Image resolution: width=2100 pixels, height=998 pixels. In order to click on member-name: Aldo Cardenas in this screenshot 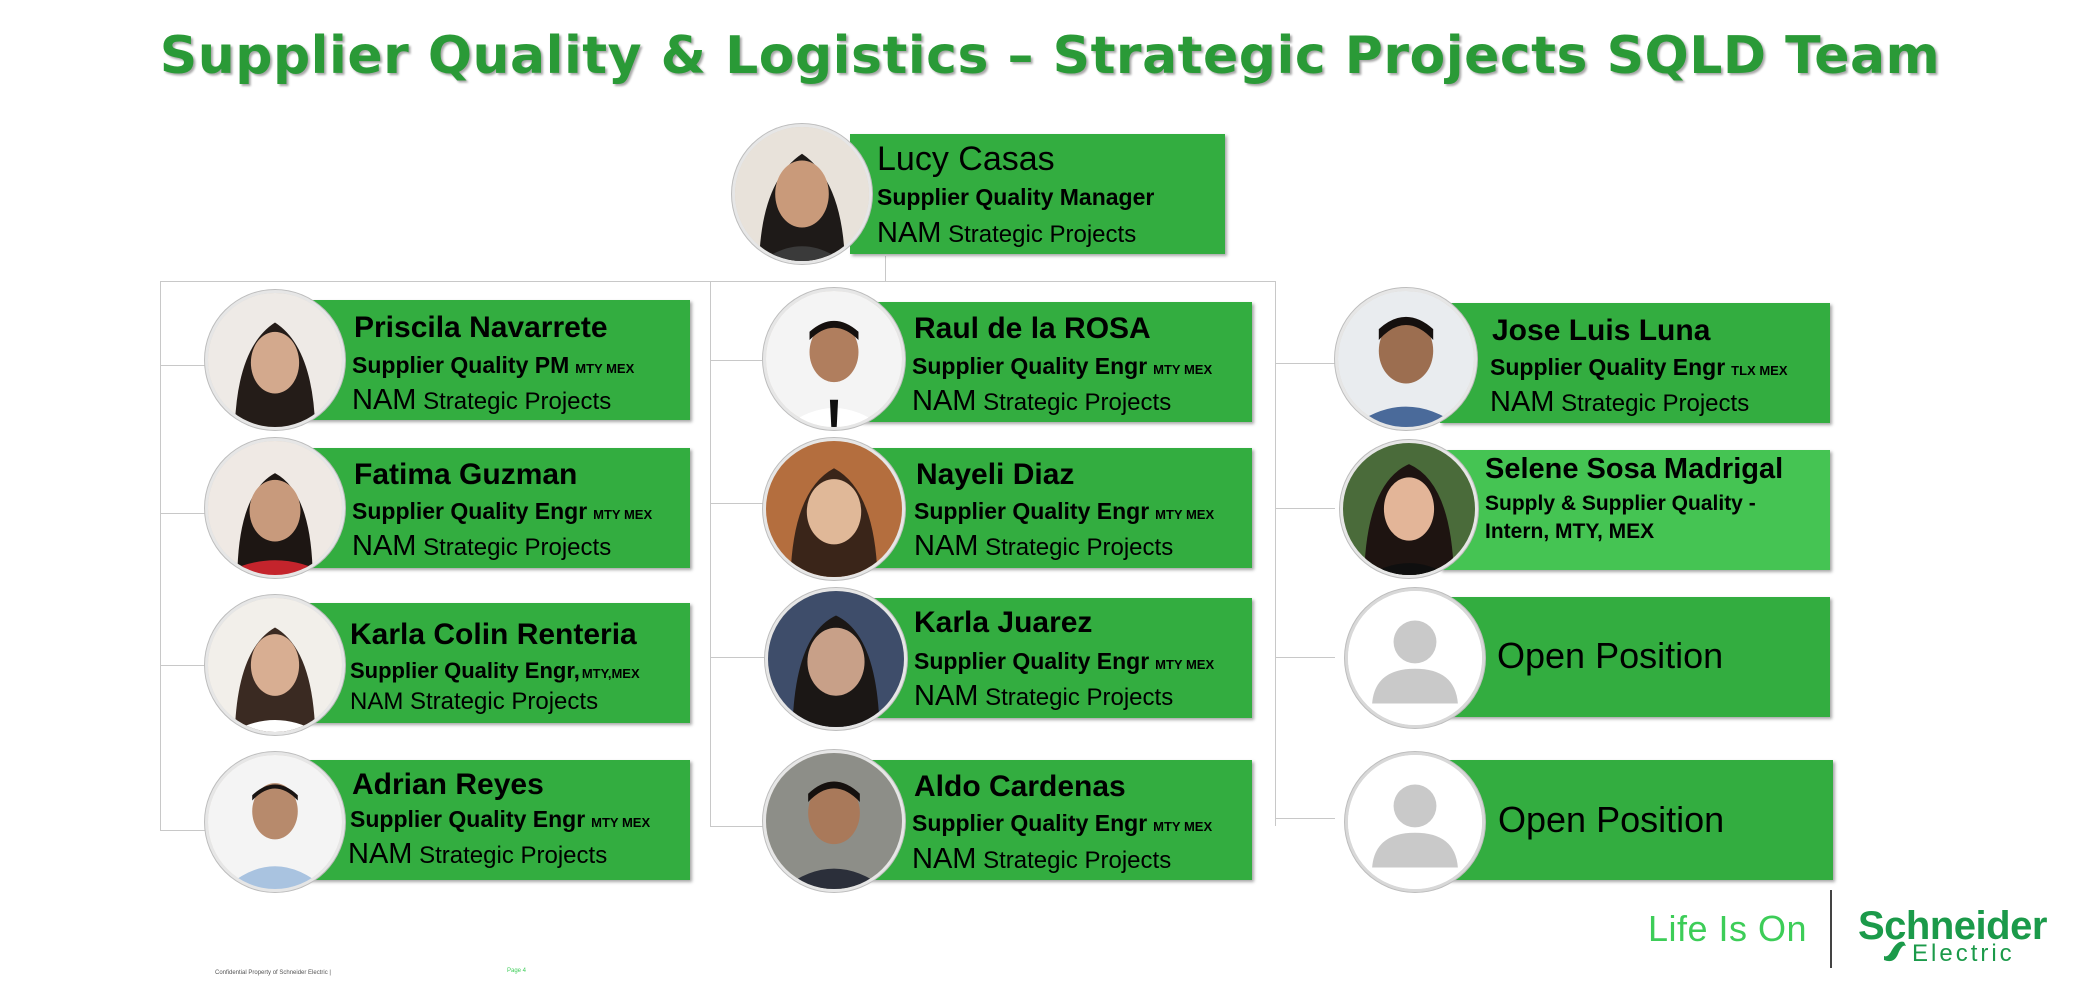, I will do `click(1020, 786)`.